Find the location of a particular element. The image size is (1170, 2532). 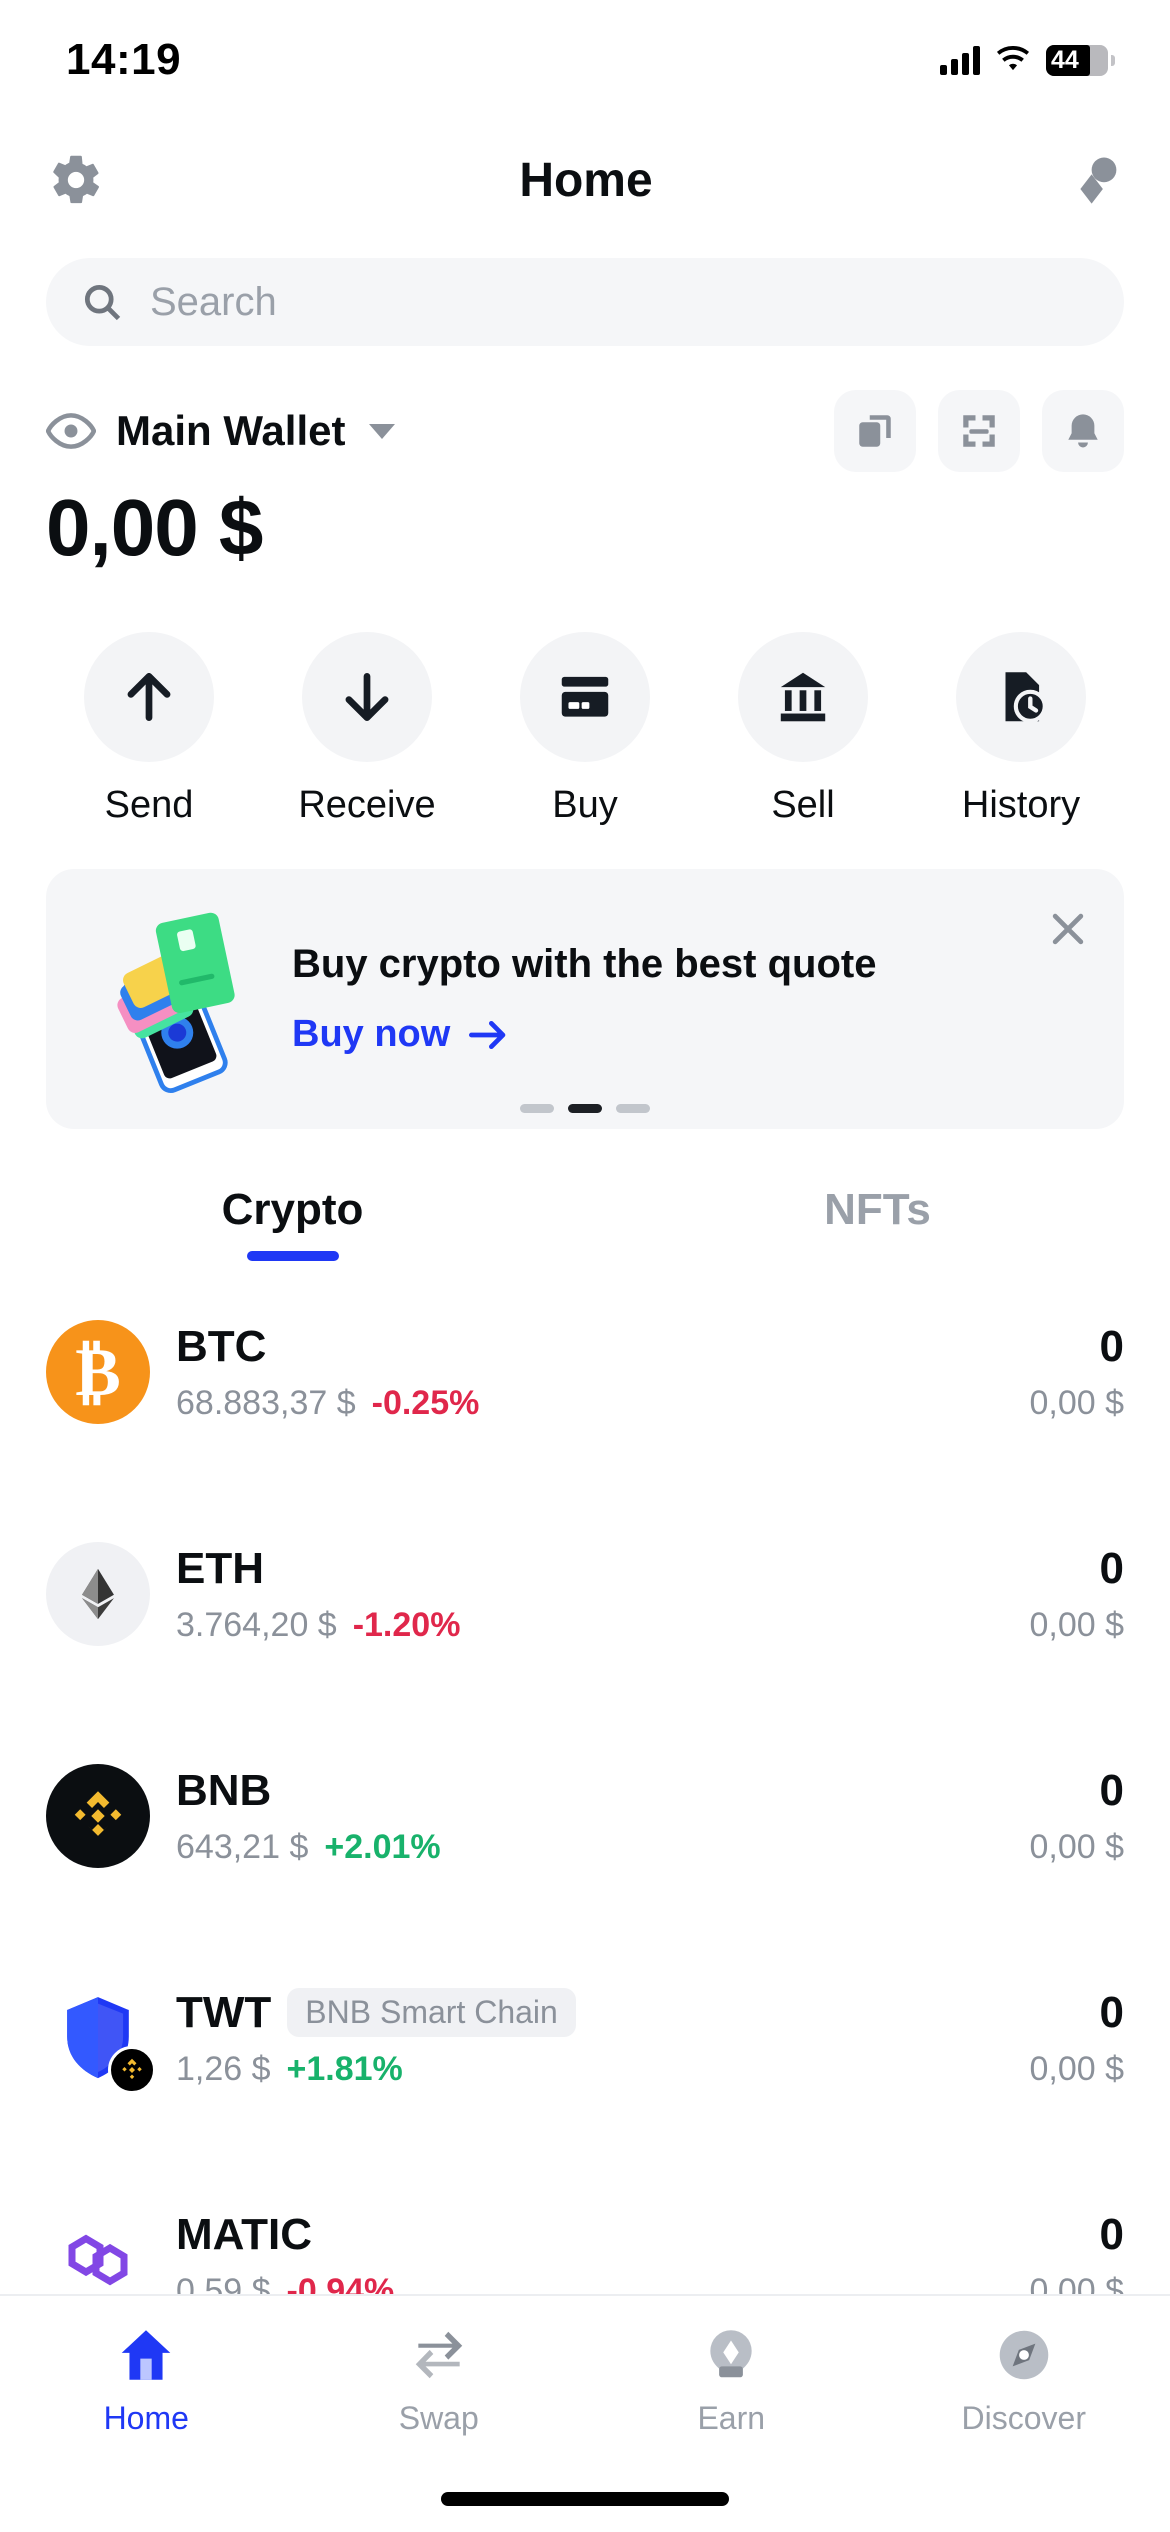

buy-button: Buy is located at coordinates (585, 729).